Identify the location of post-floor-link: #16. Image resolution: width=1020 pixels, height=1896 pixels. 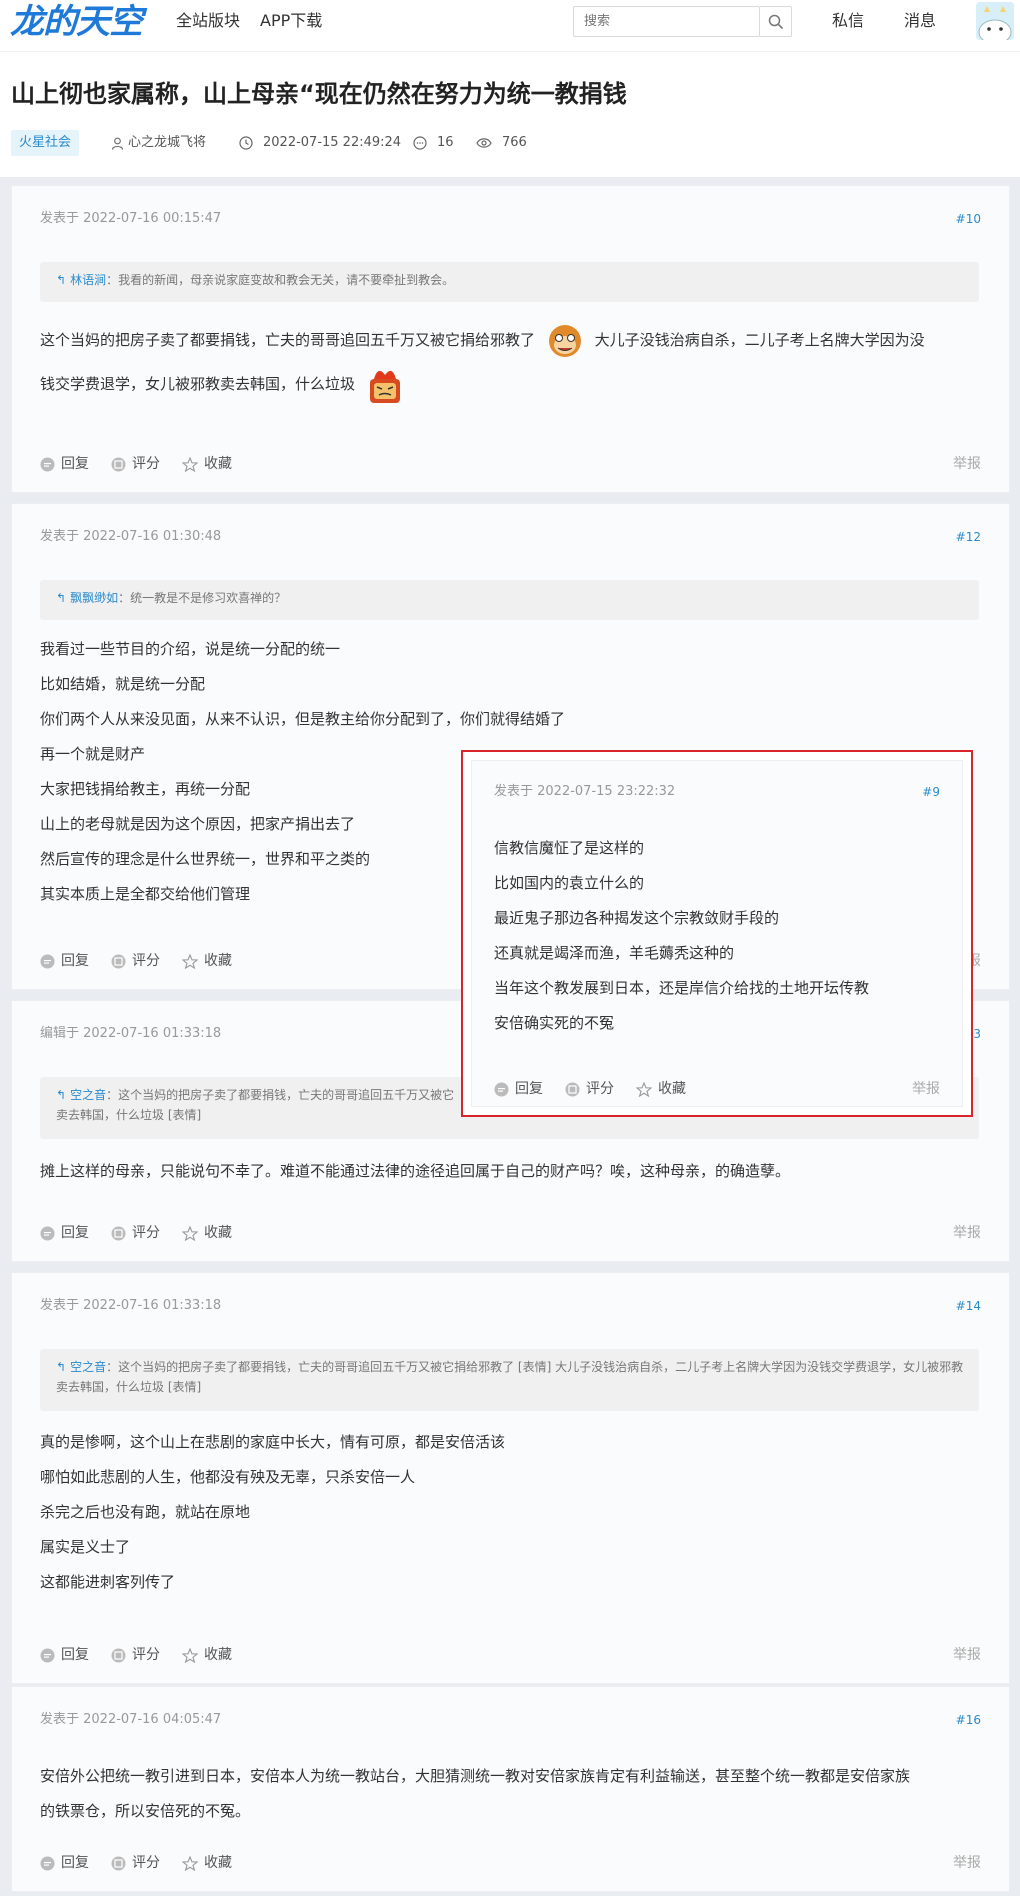
(968, 1720).